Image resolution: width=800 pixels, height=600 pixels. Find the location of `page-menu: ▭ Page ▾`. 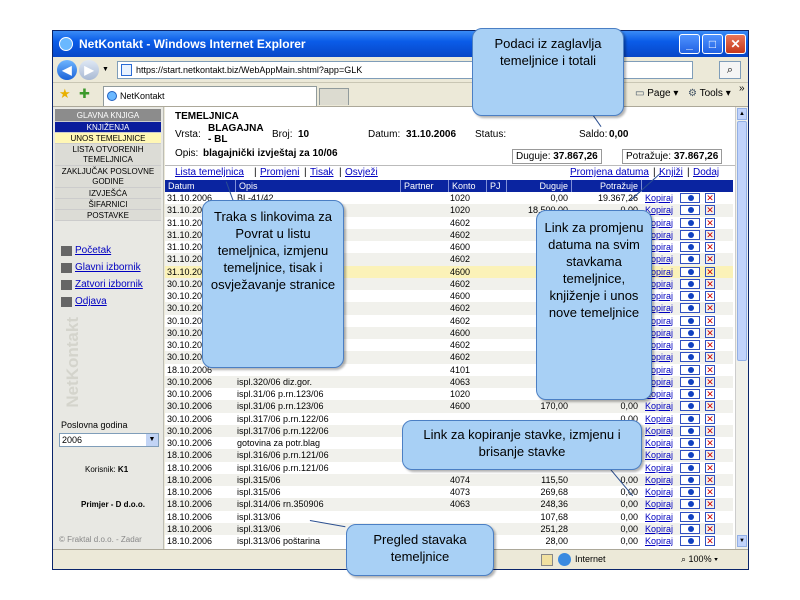

page-menu: ▭ Page ▾ is located at coordinates (656, 93).